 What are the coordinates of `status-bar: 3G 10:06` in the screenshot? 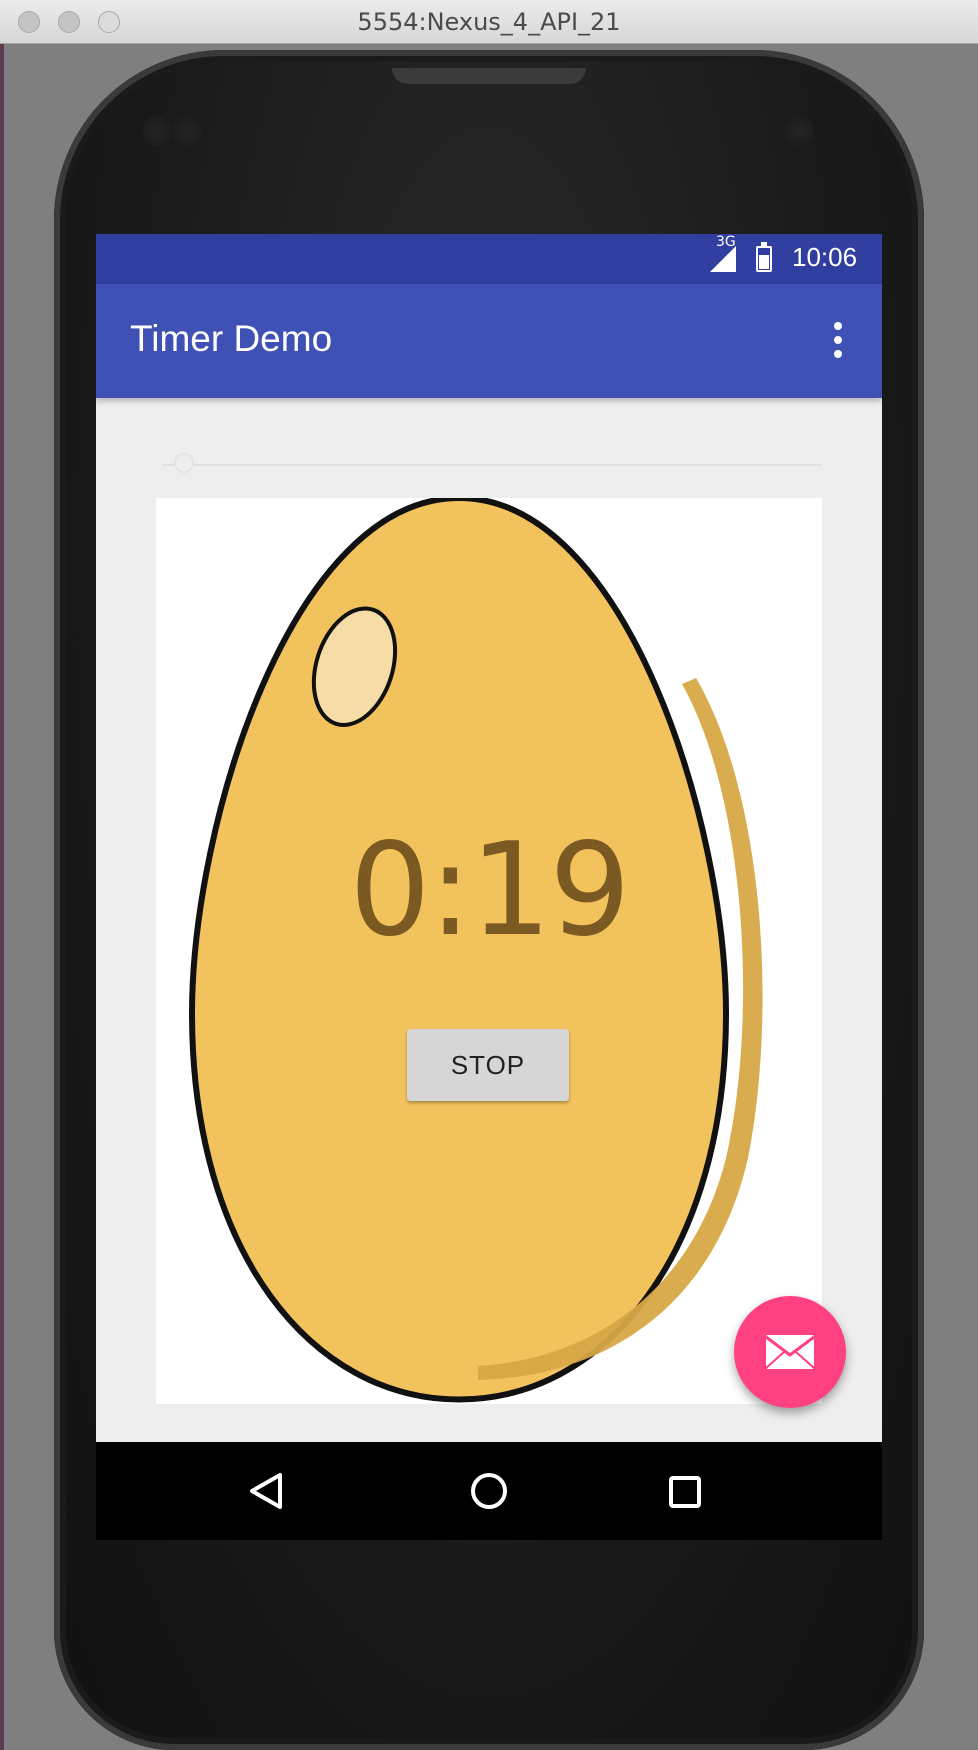 It's located at (489, 259).